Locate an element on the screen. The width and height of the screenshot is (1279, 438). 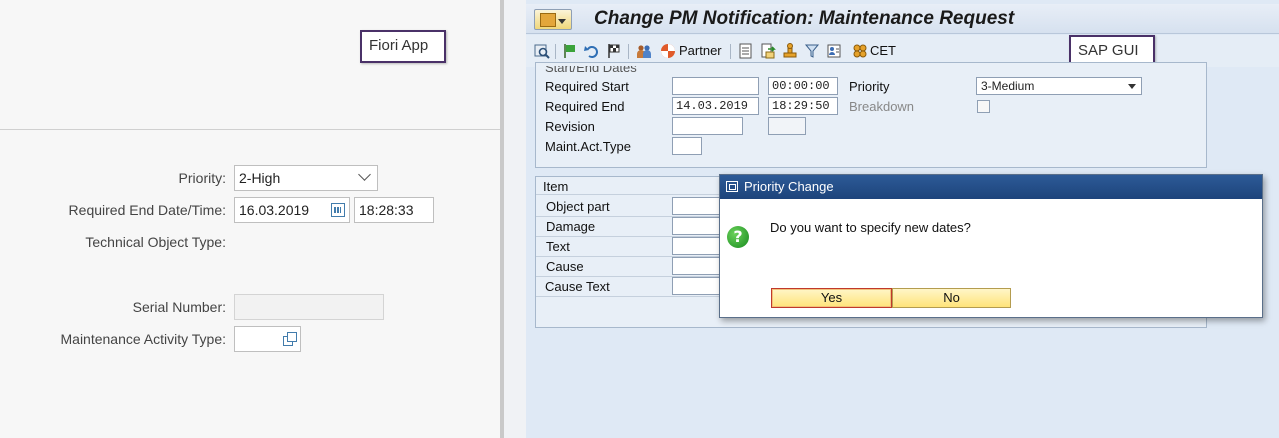
maint-act-type-label: Maint.Act.Type is located at coordinates (588, 146).